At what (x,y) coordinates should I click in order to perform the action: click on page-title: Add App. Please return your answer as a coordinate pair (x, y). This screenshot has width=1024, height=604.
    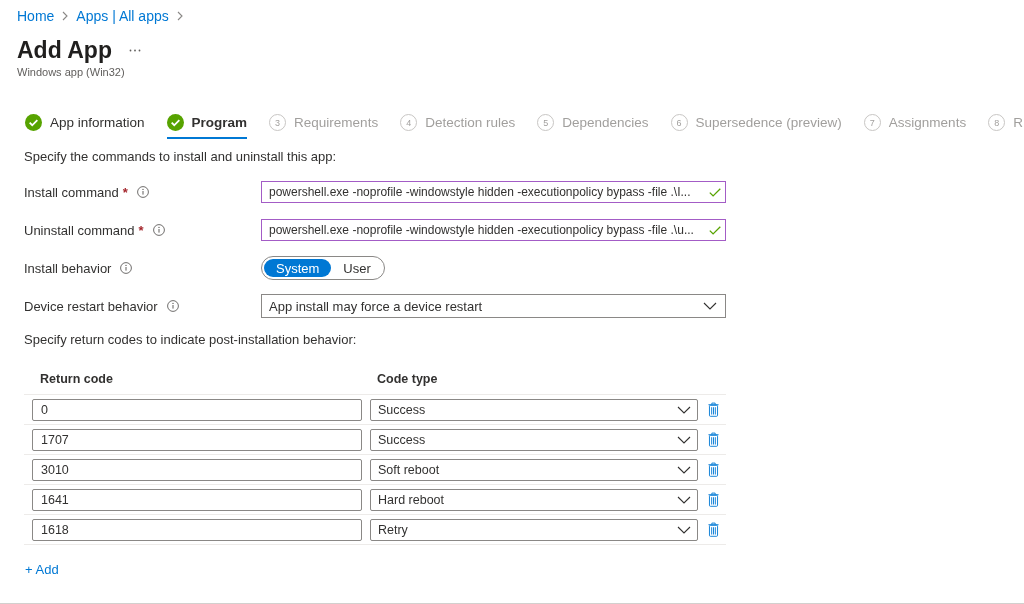
    Looking at the image, I should click on (64, 50).